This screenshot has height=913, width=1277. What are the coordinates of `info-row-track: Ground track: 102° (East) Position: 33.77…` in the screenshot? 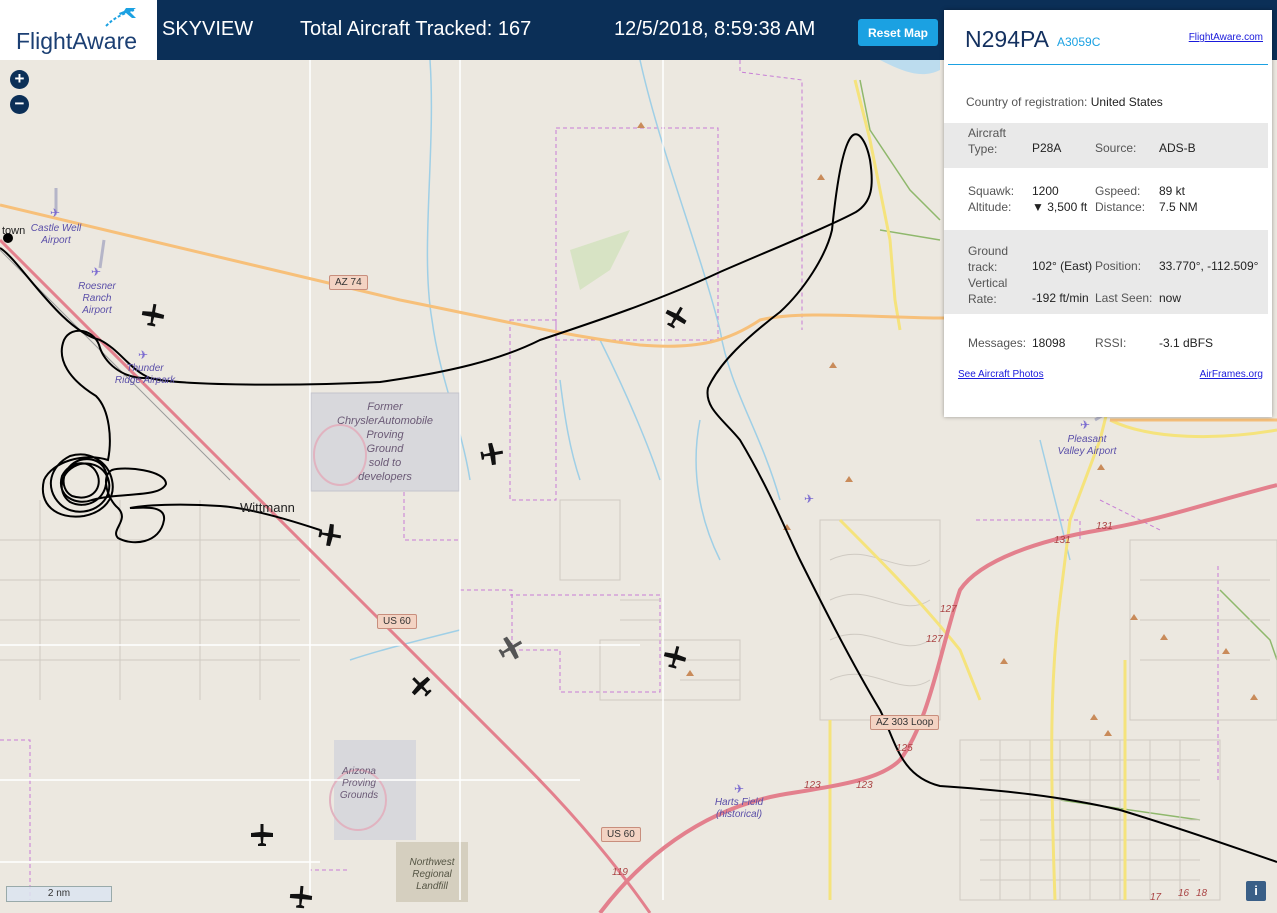 It's located at (1106, 272).